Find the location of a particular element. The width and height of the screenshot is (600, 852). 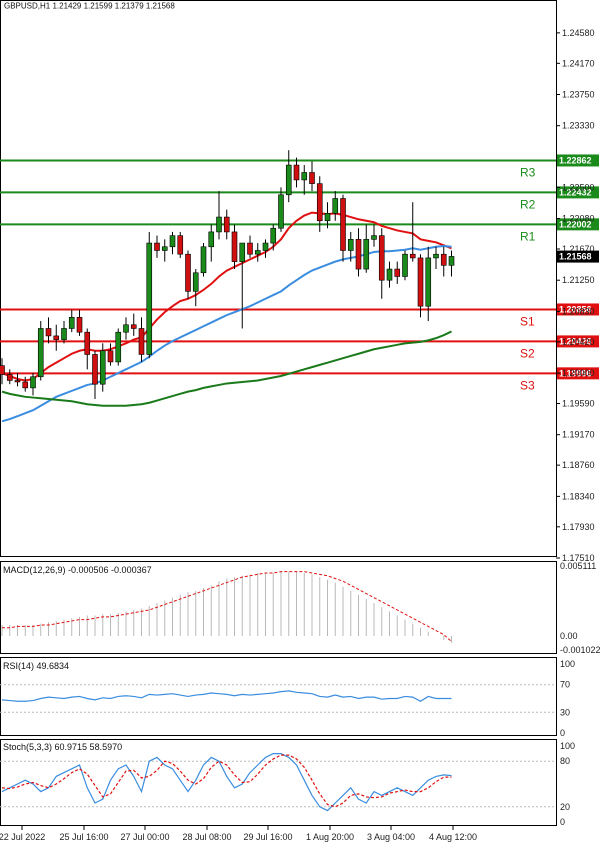

macd-panel-frame is located at coordinates (278, 607).